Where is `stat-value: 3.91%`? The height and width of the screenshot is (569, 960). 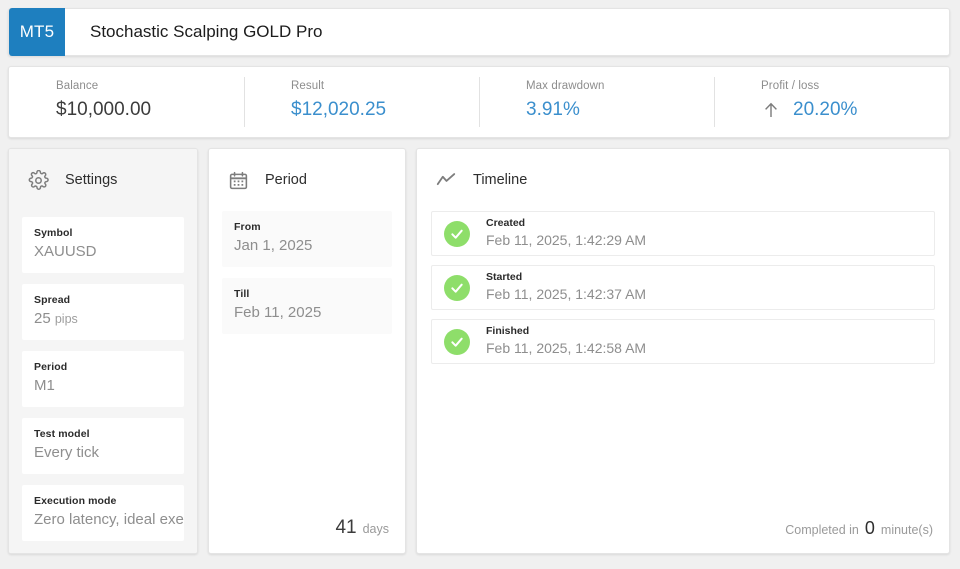
stat-value: 3.91% is located at coordinates (553, 109).